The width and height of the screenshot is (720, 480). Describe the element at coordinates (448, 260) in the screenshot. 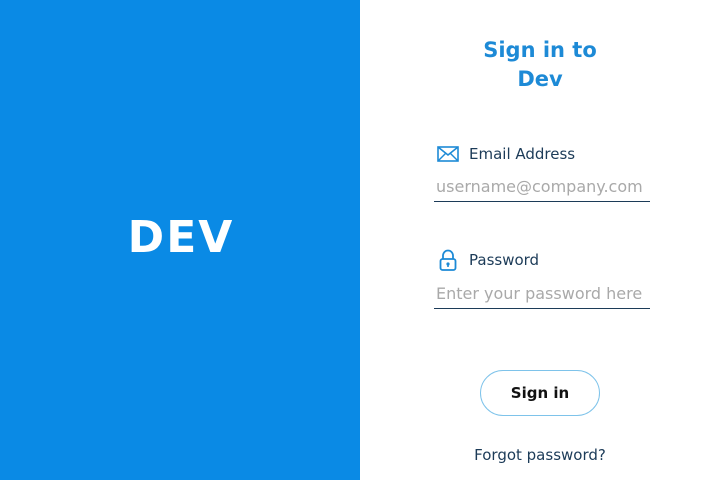

I see `lock-icon` at that location.